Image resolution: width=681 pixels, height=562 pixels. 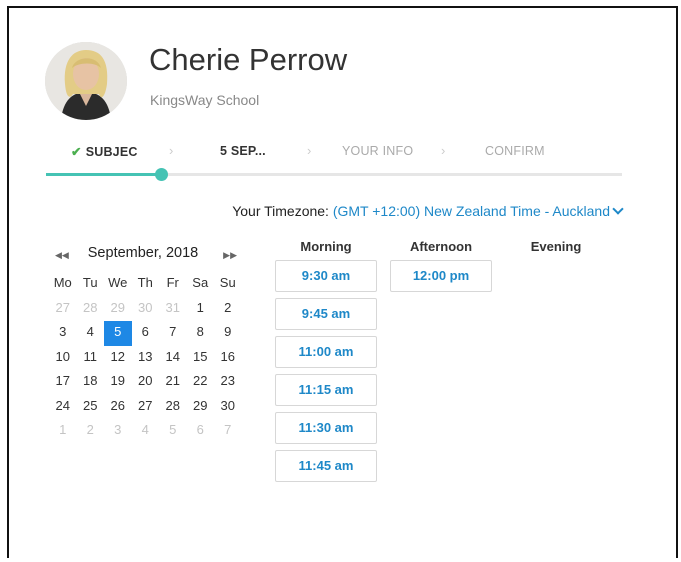 I want to click on afternoon-header: Afternoon, so click(x=441, y=246).